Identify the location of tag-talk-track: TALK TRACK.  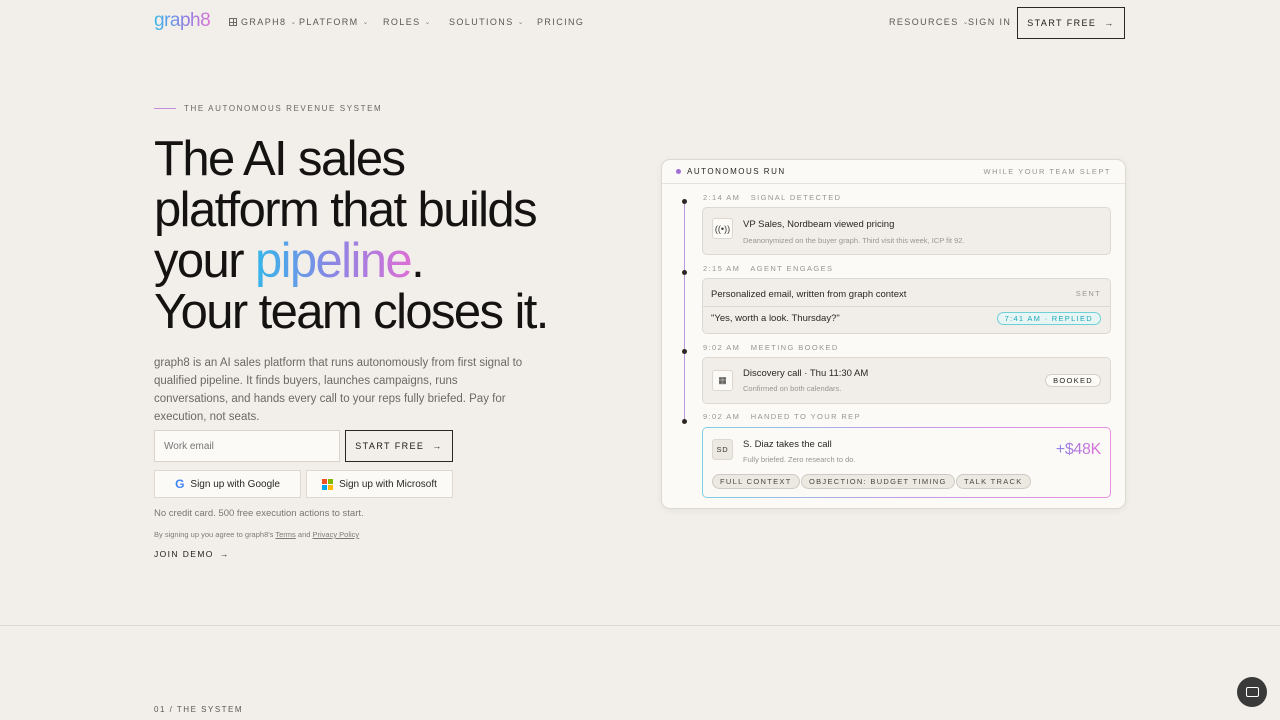
(993, 481).